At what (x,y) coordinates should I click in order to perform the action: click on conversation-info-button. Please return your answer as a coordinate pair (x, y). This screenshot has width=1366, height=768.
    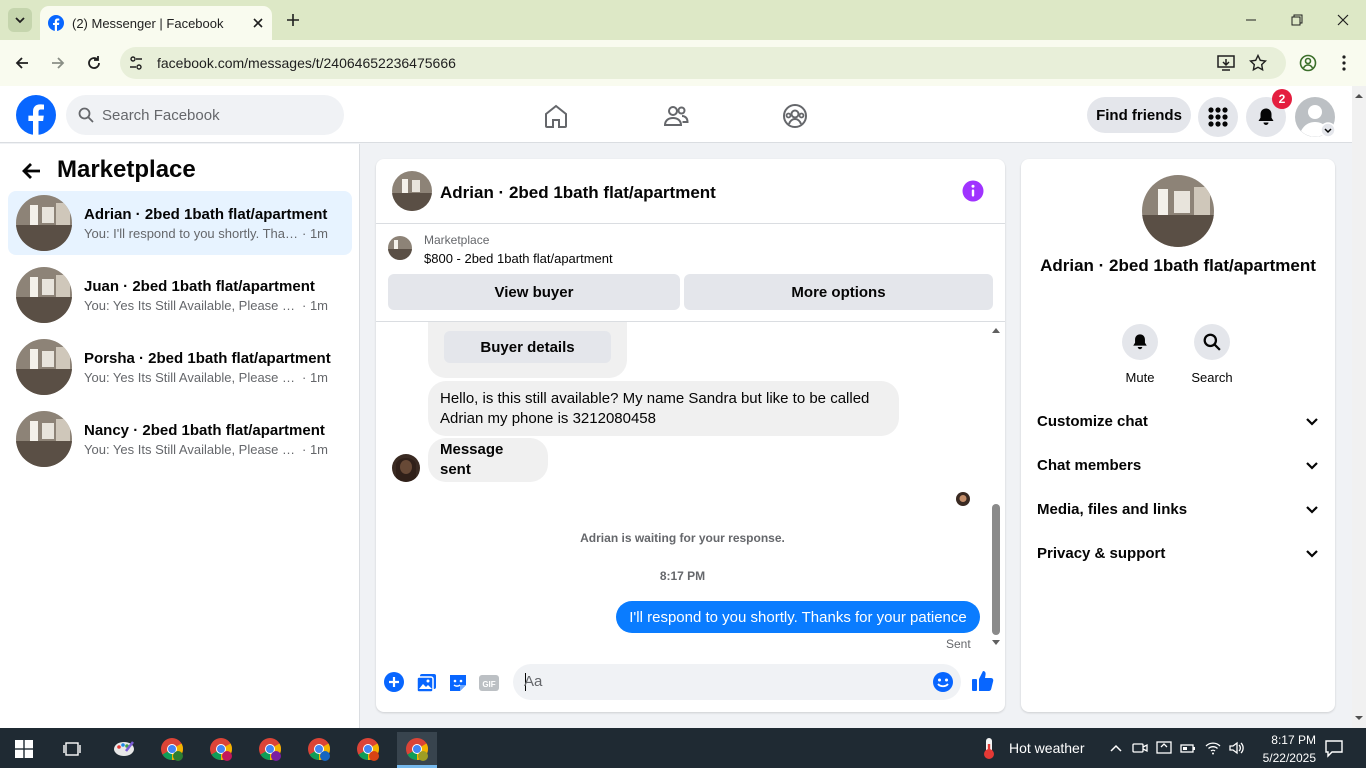
    Looking at the image, I should click on (973, 191).